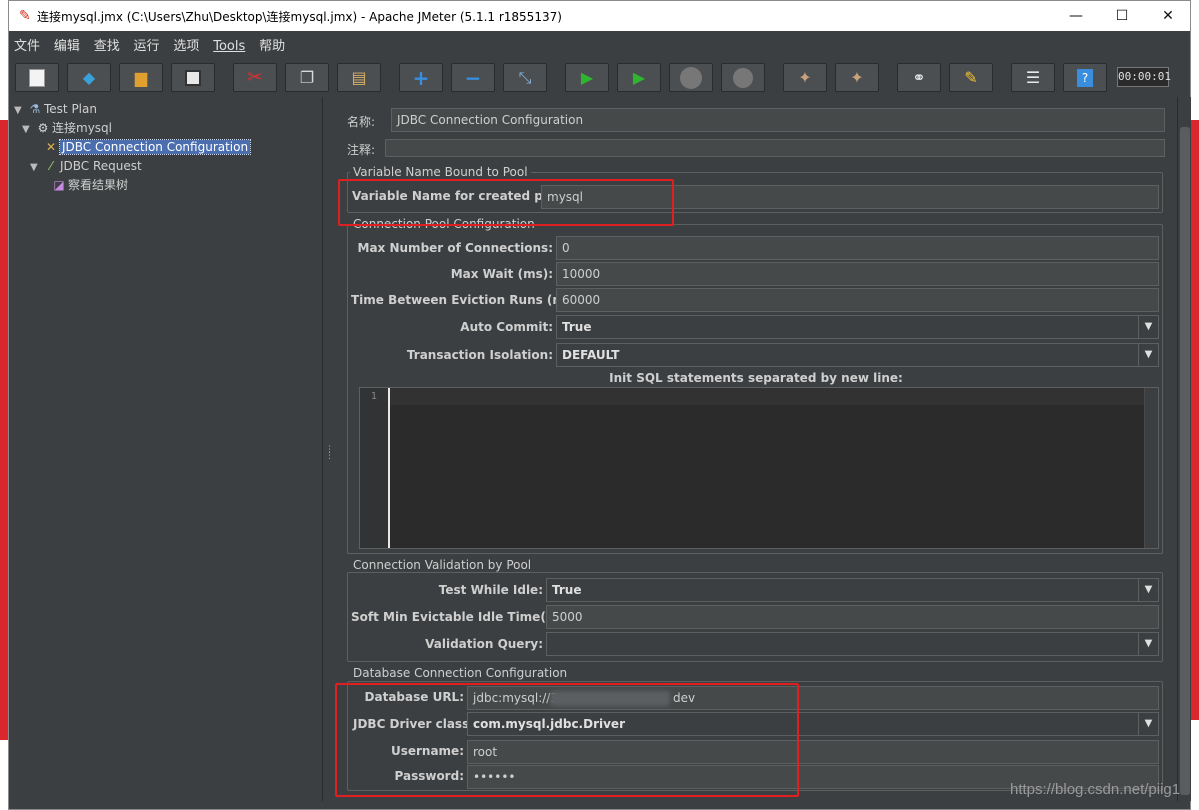 The image size is (1199, 810). I want to click on search-button: ⚭, so click(919, 77).